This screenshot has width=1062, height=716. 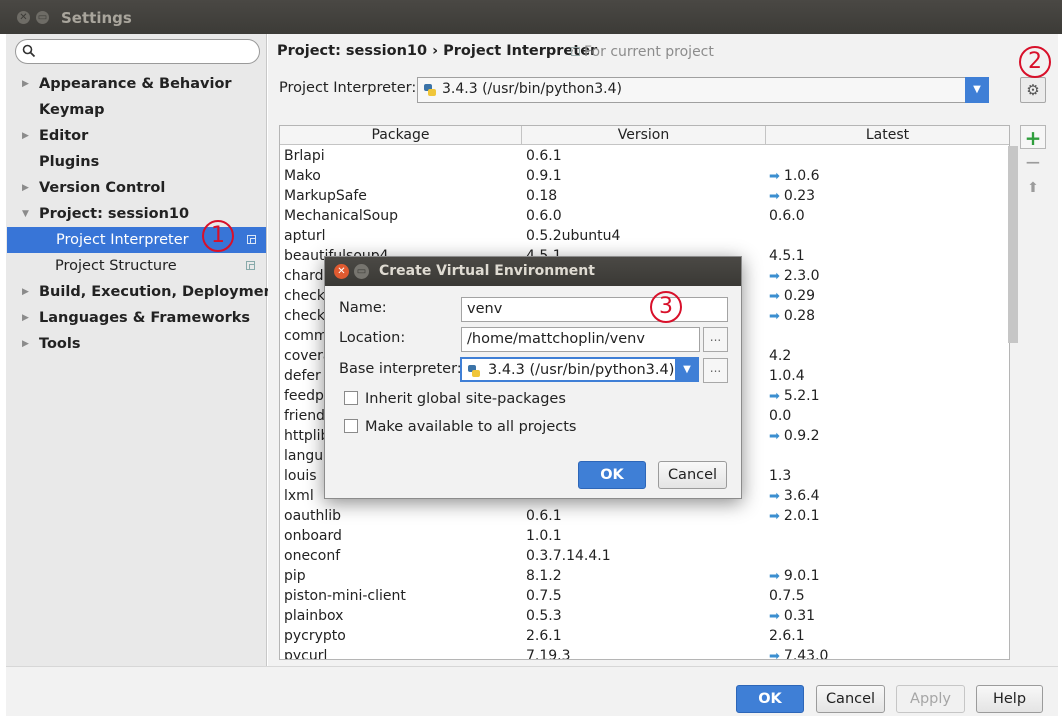 What do you see at coordinates (644, 576) in the screenshot?
I see `table-row: pip 8.1.2 ➡ 9.0.1` at bounding box center [644, 576].